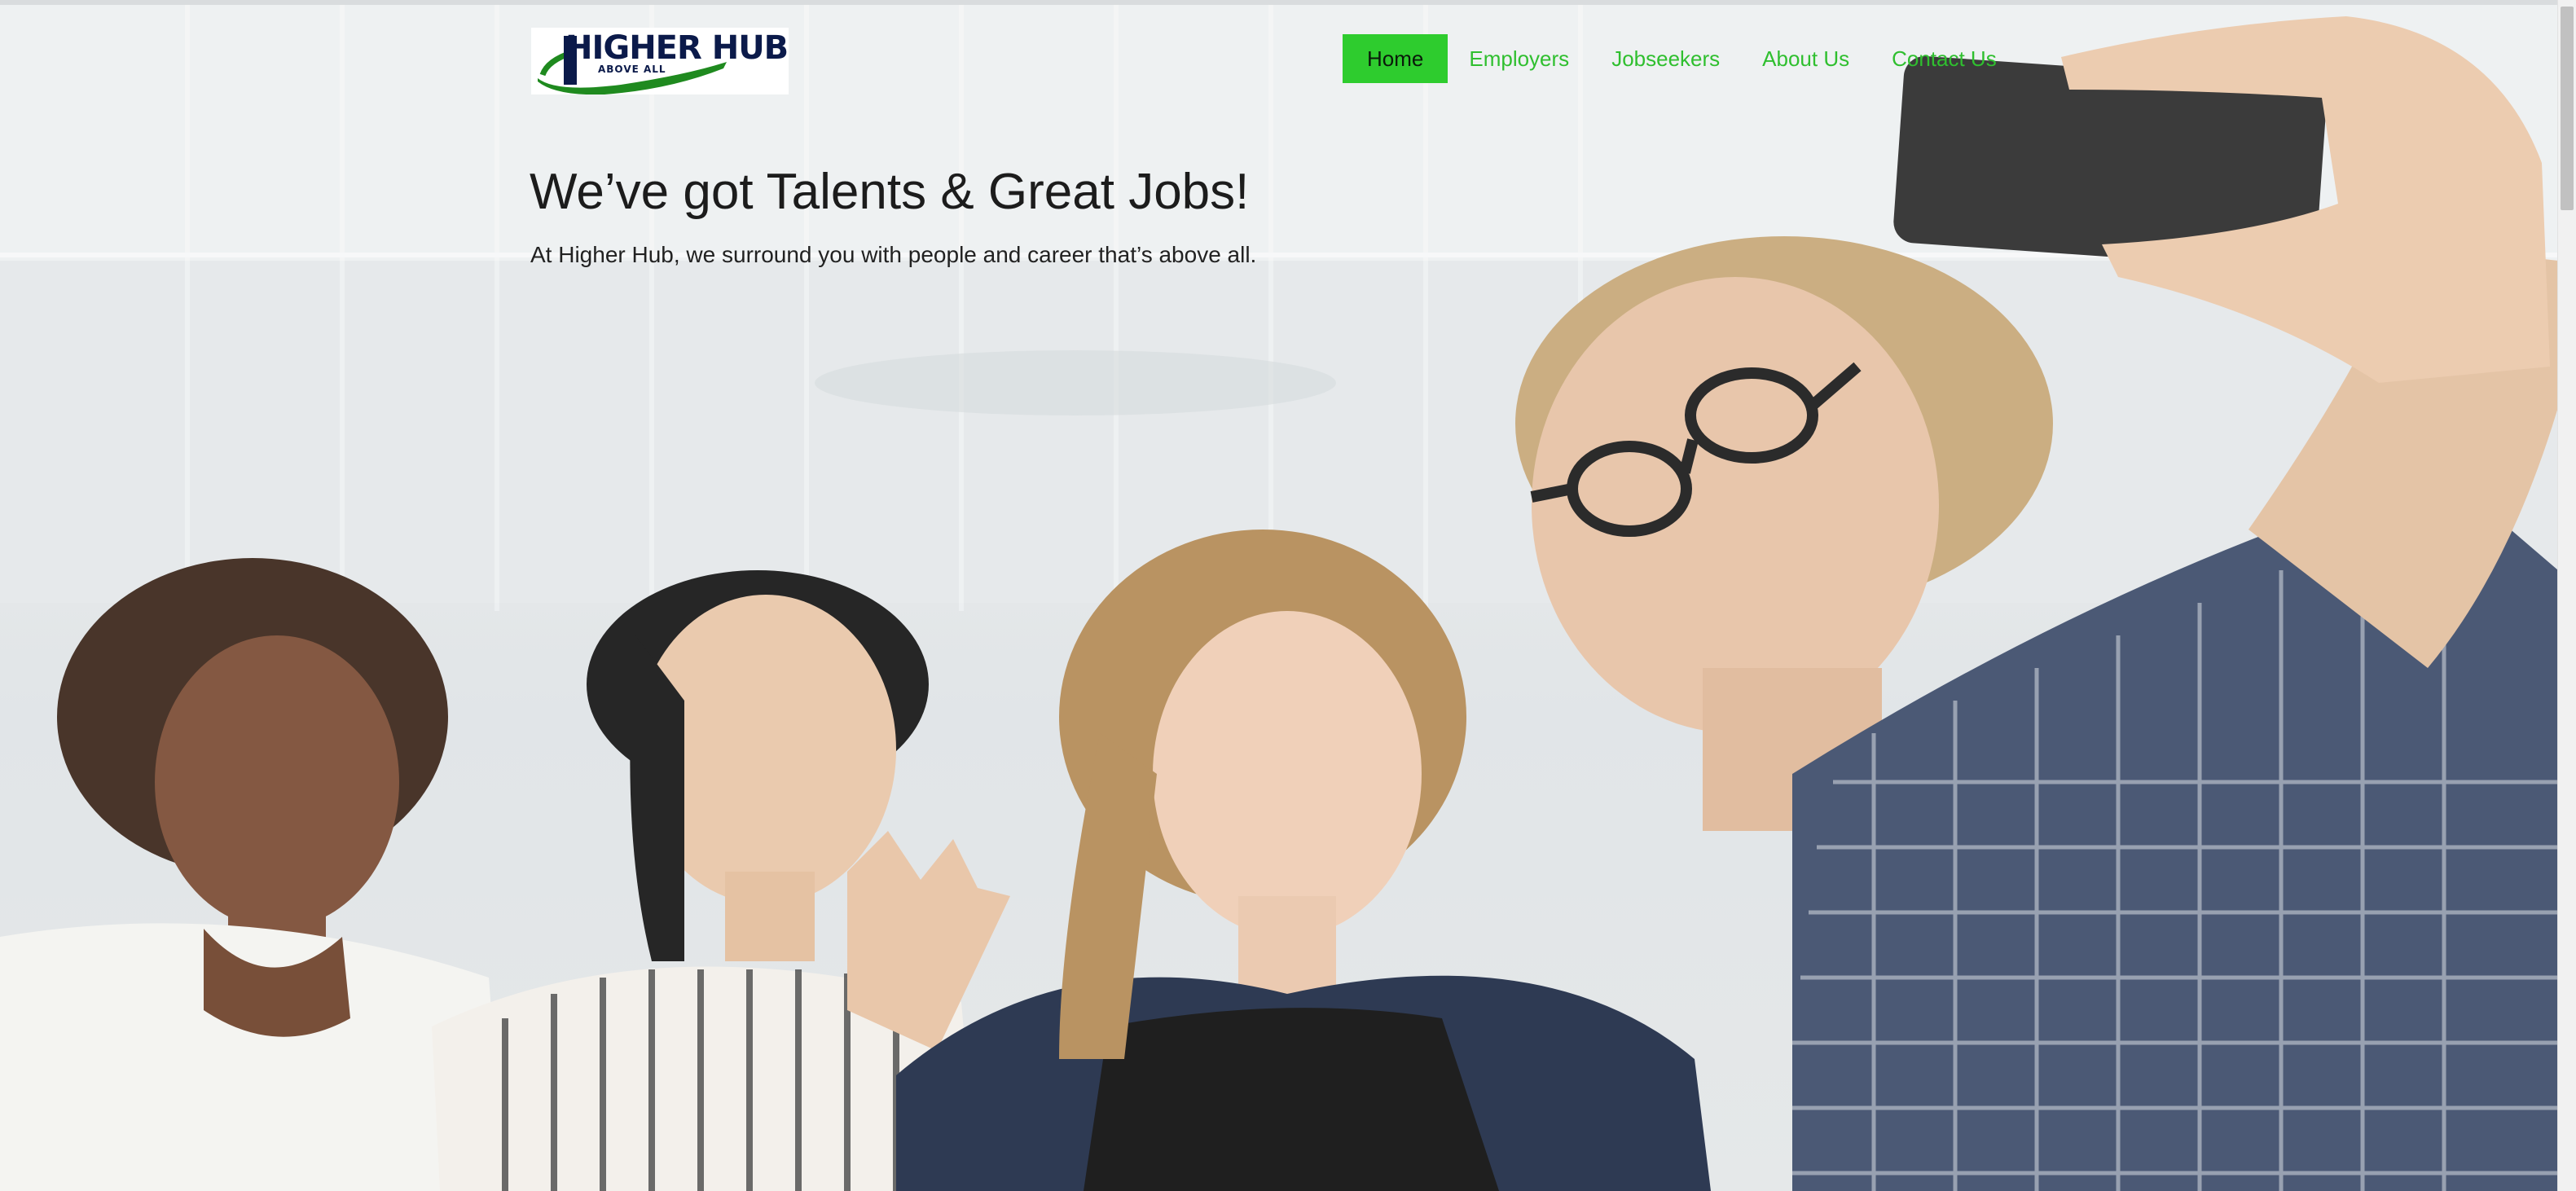  What do you see at coordinates (1944, 58) in the screenshot?
I see `nav-item-contact-us: Contact Us` at bounding box center [1944, 58].